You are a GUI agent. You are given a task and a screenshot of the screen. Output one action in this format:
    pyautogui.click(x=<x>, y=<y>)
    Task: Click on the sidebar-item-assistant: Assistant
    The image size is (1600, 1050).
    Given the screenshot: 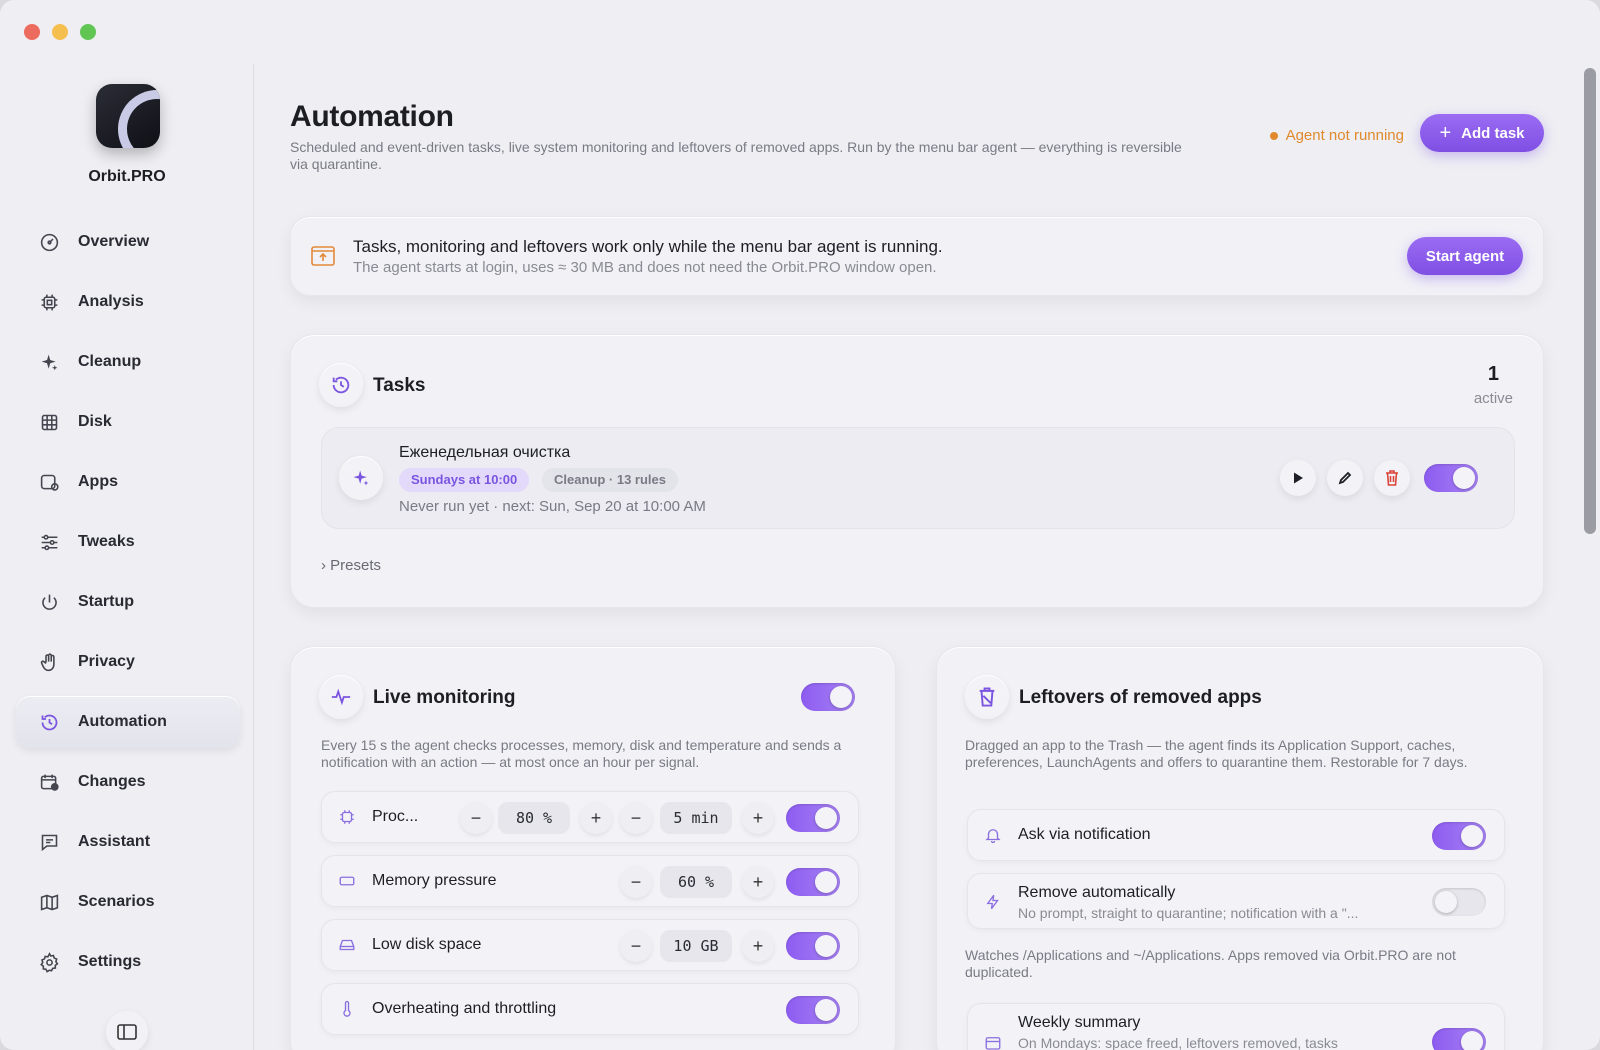 What is the action you would take?
    pyautogui.click(x=128, y=842)
    